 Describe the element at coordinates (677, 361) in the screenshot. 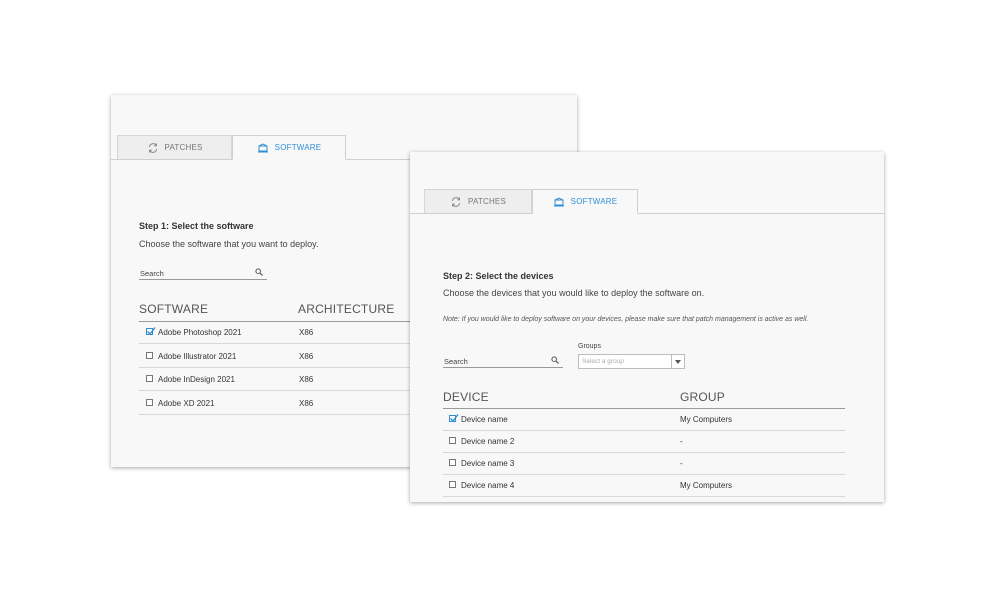

I see `chevron-down-icon` at that location.